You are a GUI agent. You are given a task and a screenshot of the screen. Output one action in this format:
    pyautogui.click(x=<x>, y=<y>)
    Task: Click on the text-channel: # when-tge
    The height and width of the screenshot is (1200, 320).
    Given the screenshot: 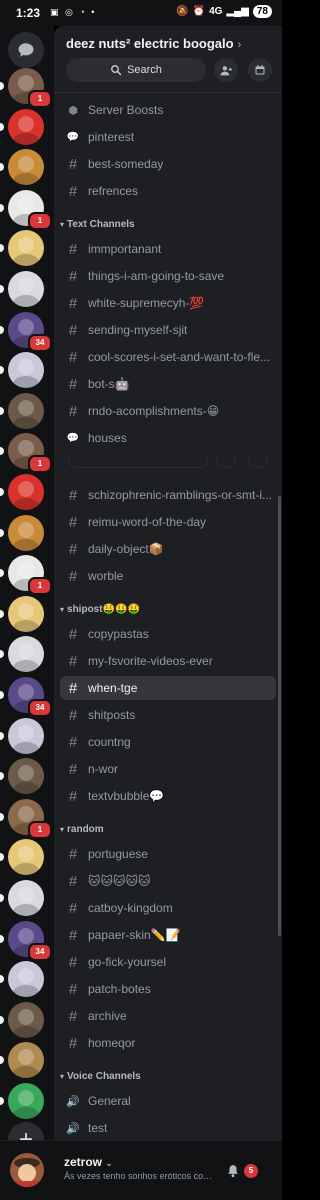 What is the action you would take?
    pyautogui.click(x=168, y=688)
    